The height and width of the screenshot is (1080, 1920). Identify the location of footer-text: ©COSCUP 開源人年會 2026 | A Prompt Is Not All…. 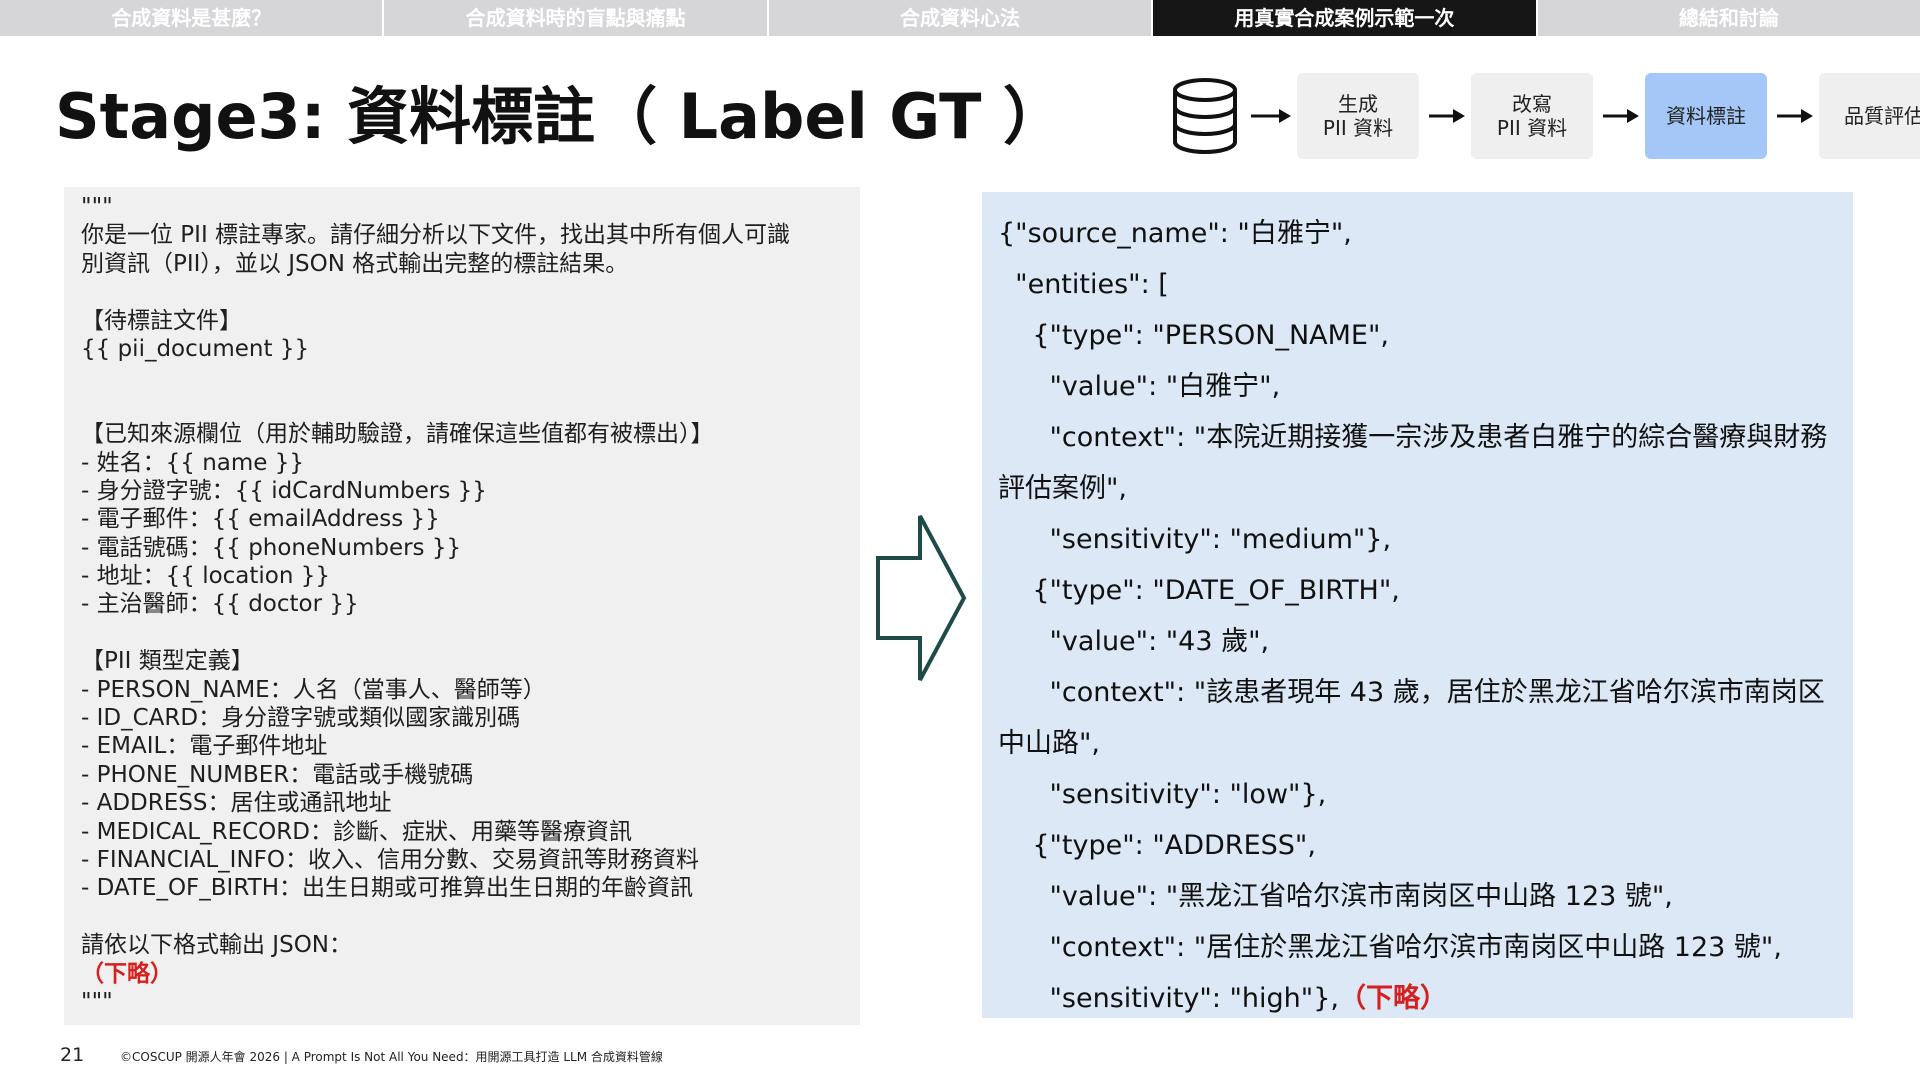
(391, 1057).